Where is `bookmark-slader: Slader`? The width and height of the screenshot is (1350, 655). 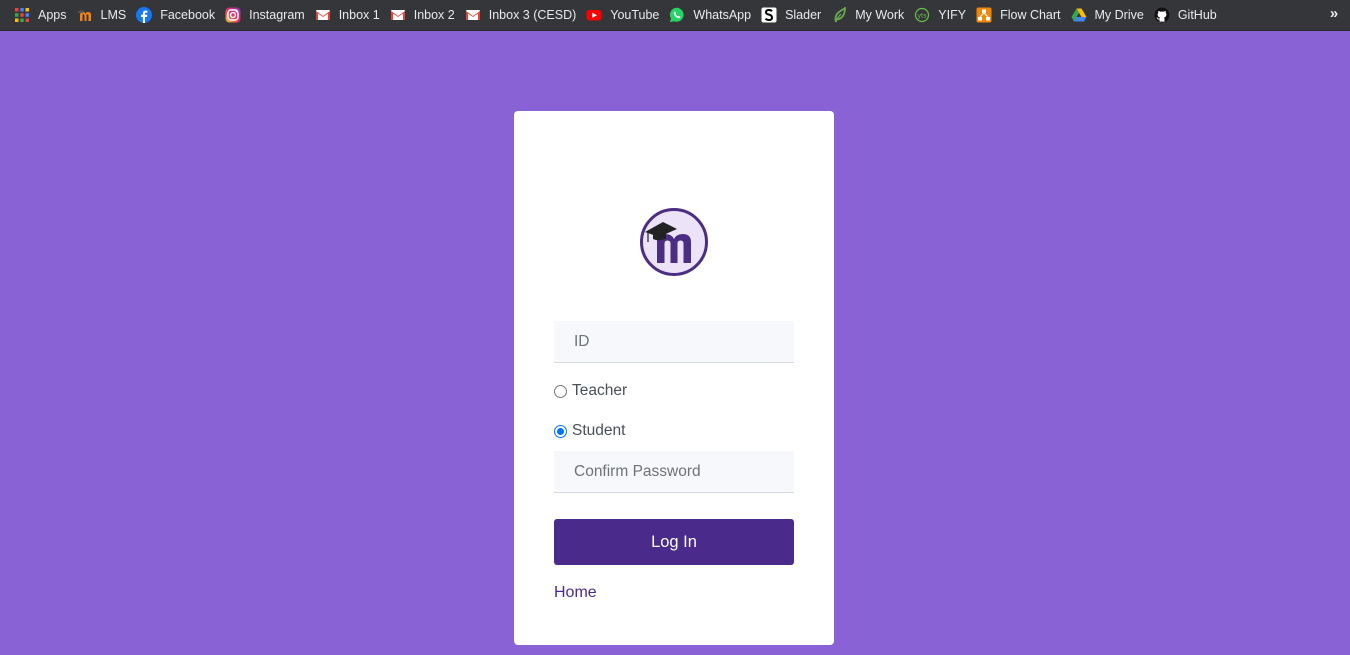
bookmark-slader: Slader is located at coordinates (794, 15).